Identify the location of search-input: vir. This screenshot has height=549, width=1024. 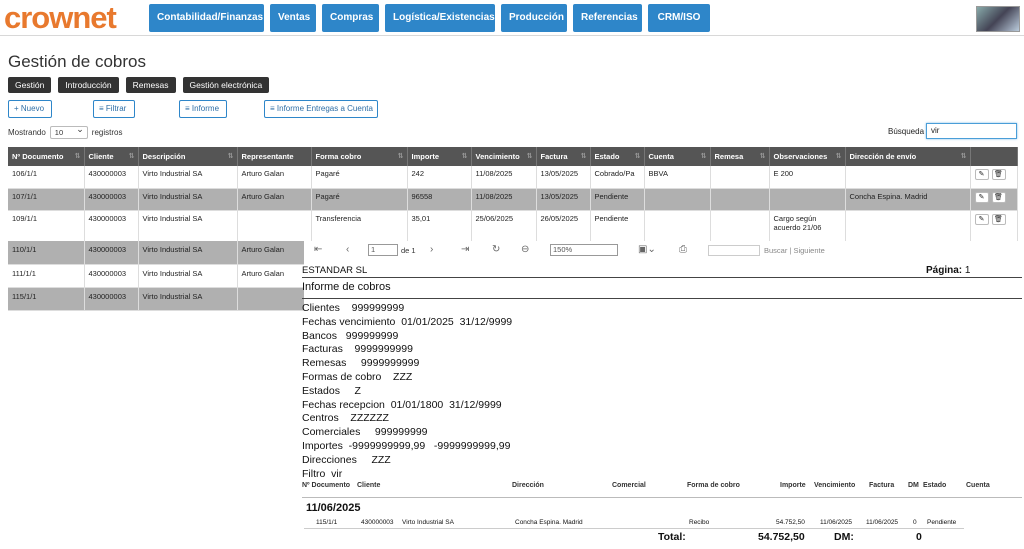
(971, 131).